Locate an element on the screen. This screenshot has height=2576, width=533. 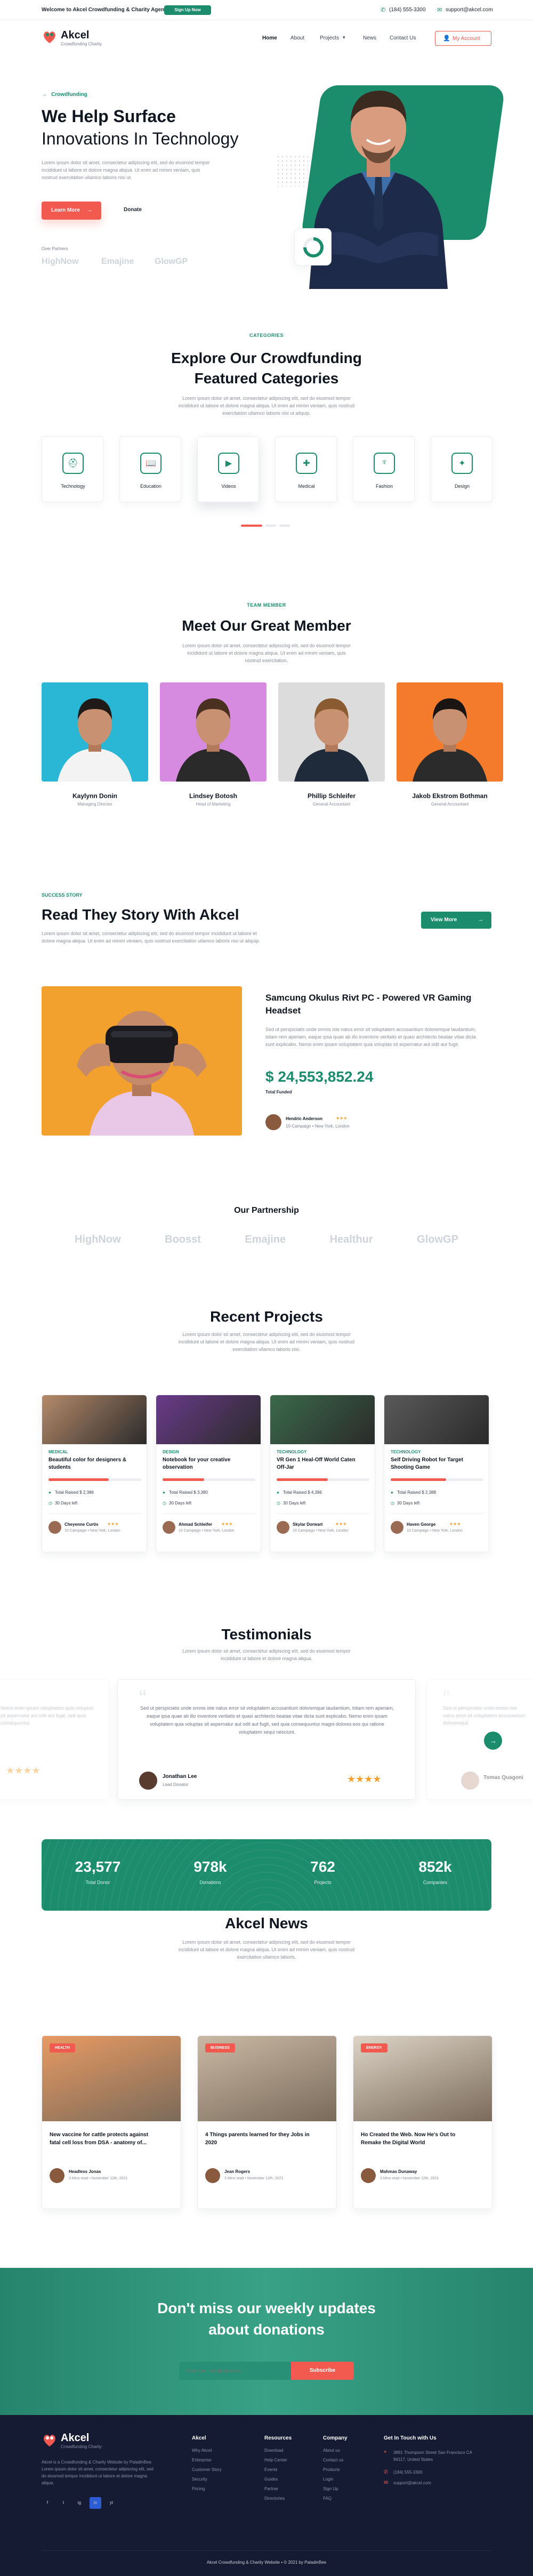
footer-link: Events is located at coordinates (291, 2469).